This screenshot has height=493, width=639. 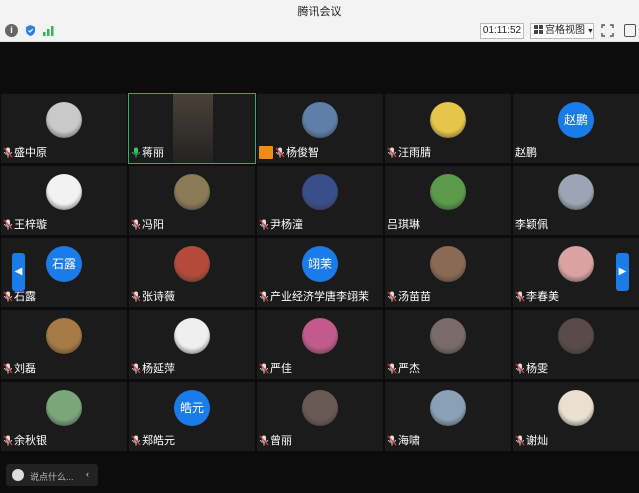 What do you see at coordinates (64, 264) in the screenshot?
I see `avatar: 石露` at bounding box center [64, 264].